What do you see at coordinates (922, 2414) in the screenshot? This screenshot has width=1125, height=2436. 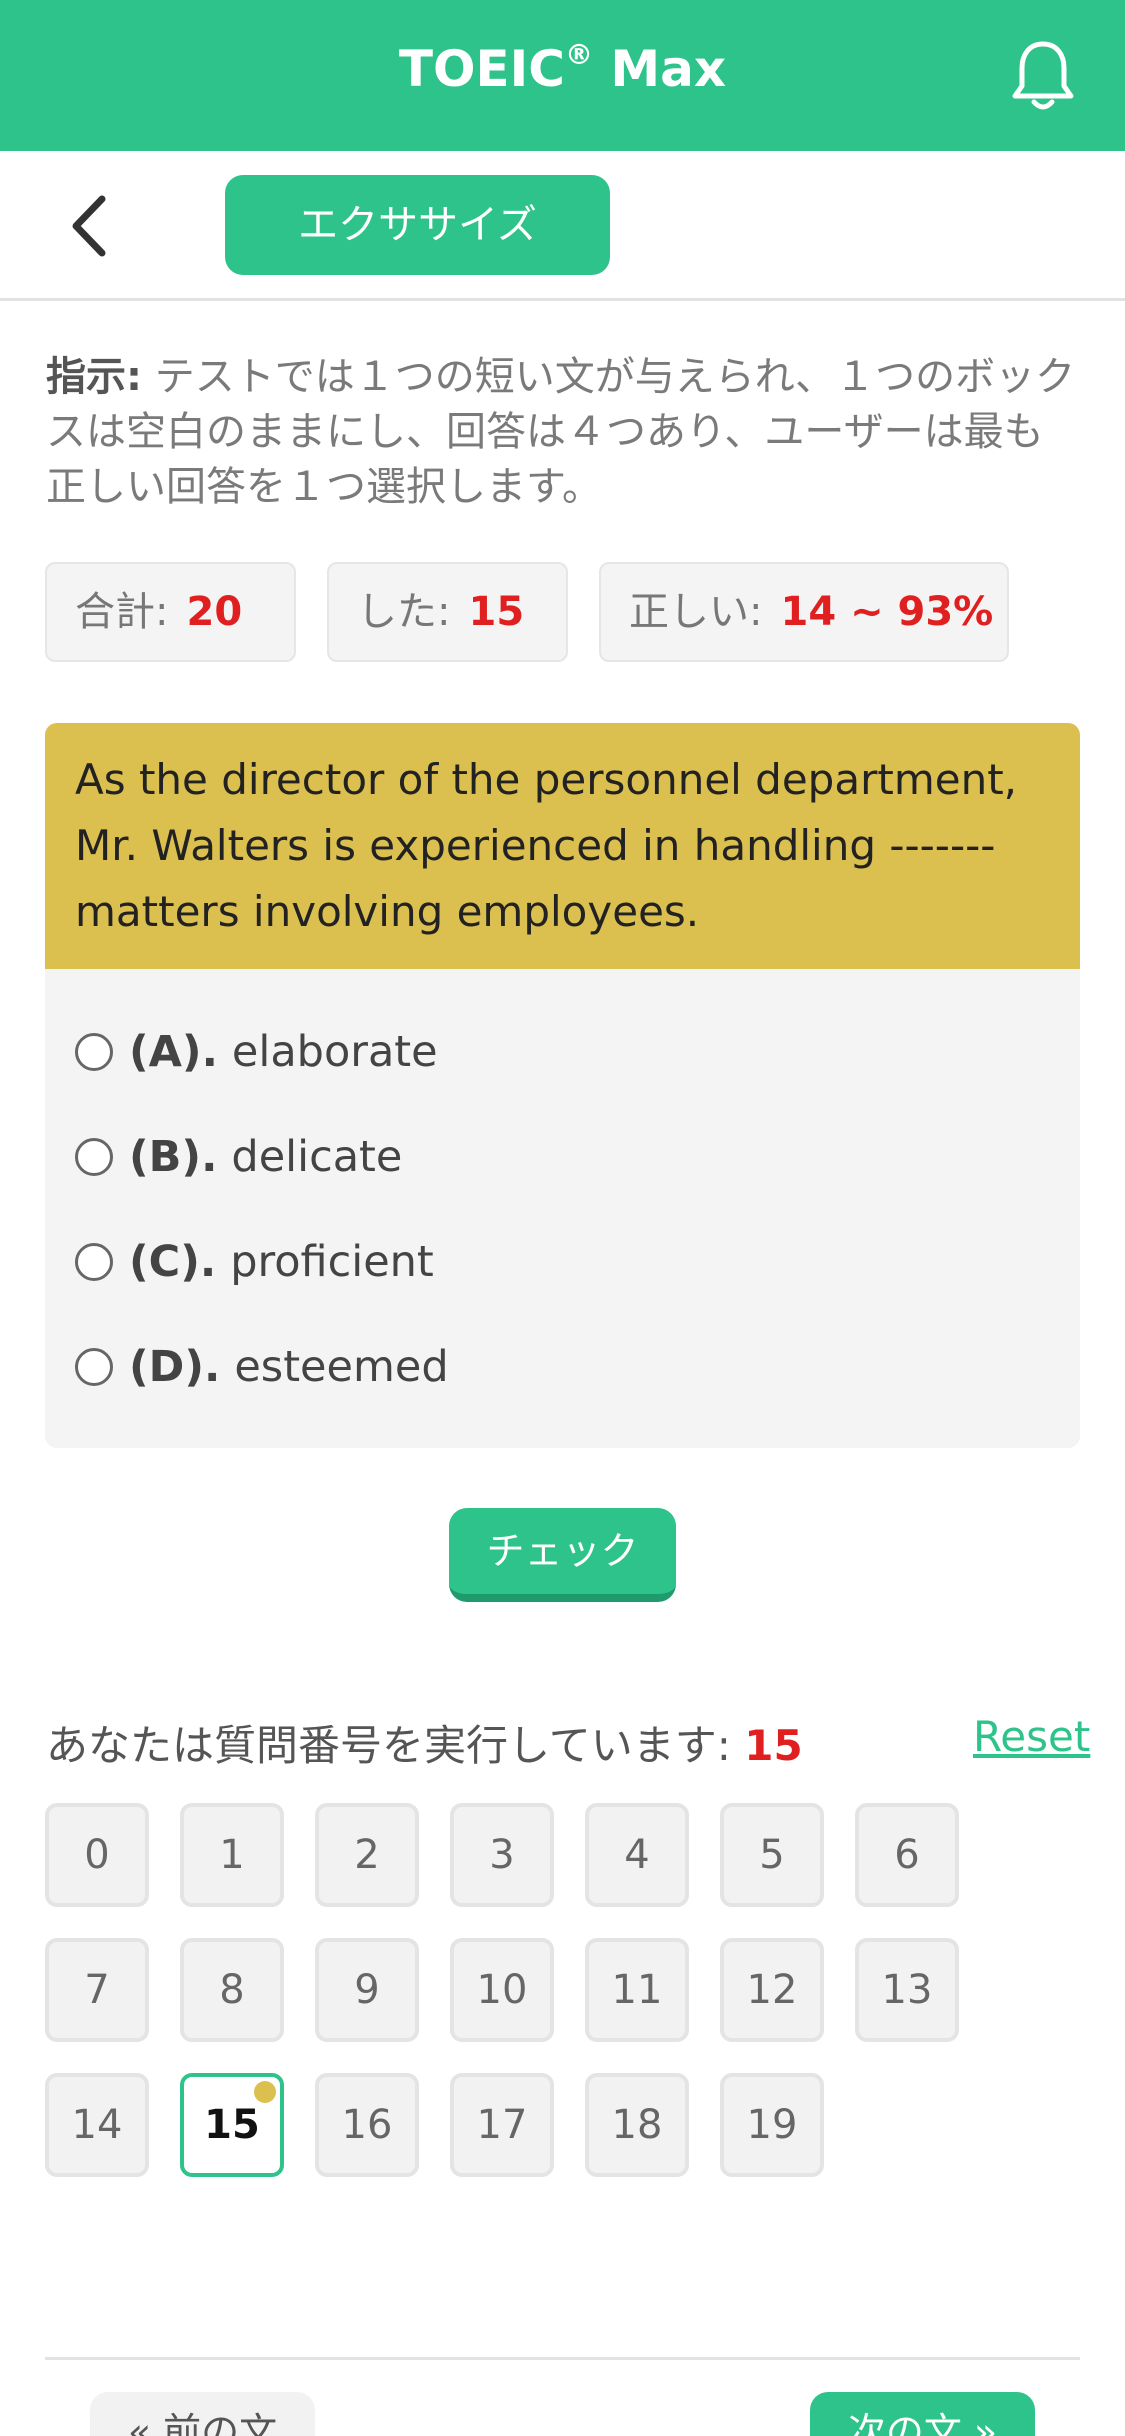 I see `next-sentence-button: 次の文 »` at bounding box center [922, 2414].